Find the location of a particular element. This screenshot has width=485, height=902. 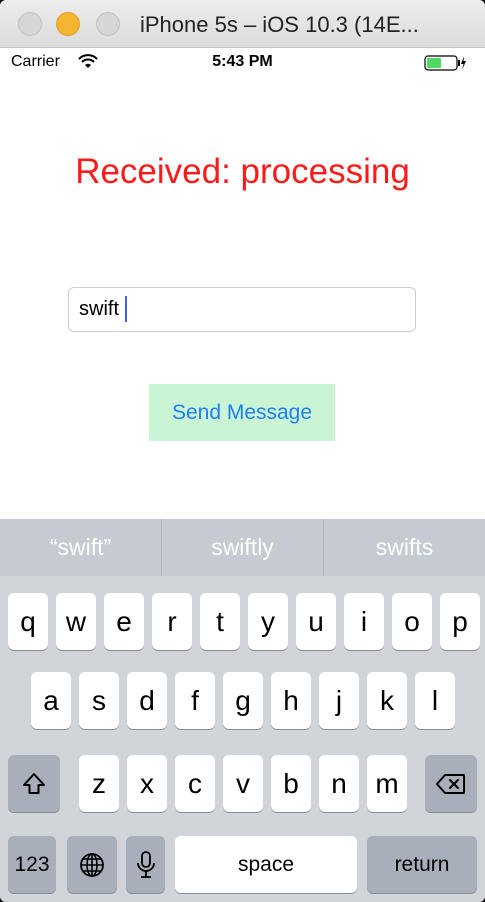

key-r: r is located at coordinates (172, 621).